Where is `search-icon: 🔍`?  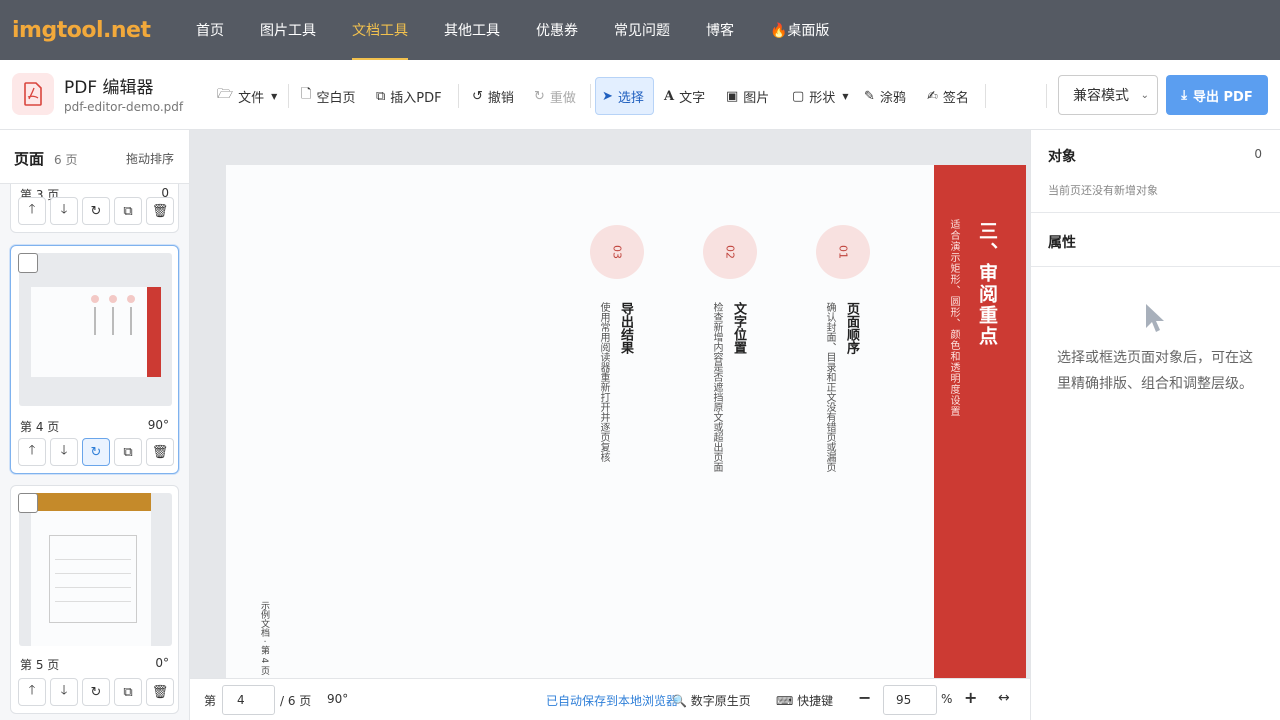
search-icon: 🔍 is located at coordinates (679, 701).